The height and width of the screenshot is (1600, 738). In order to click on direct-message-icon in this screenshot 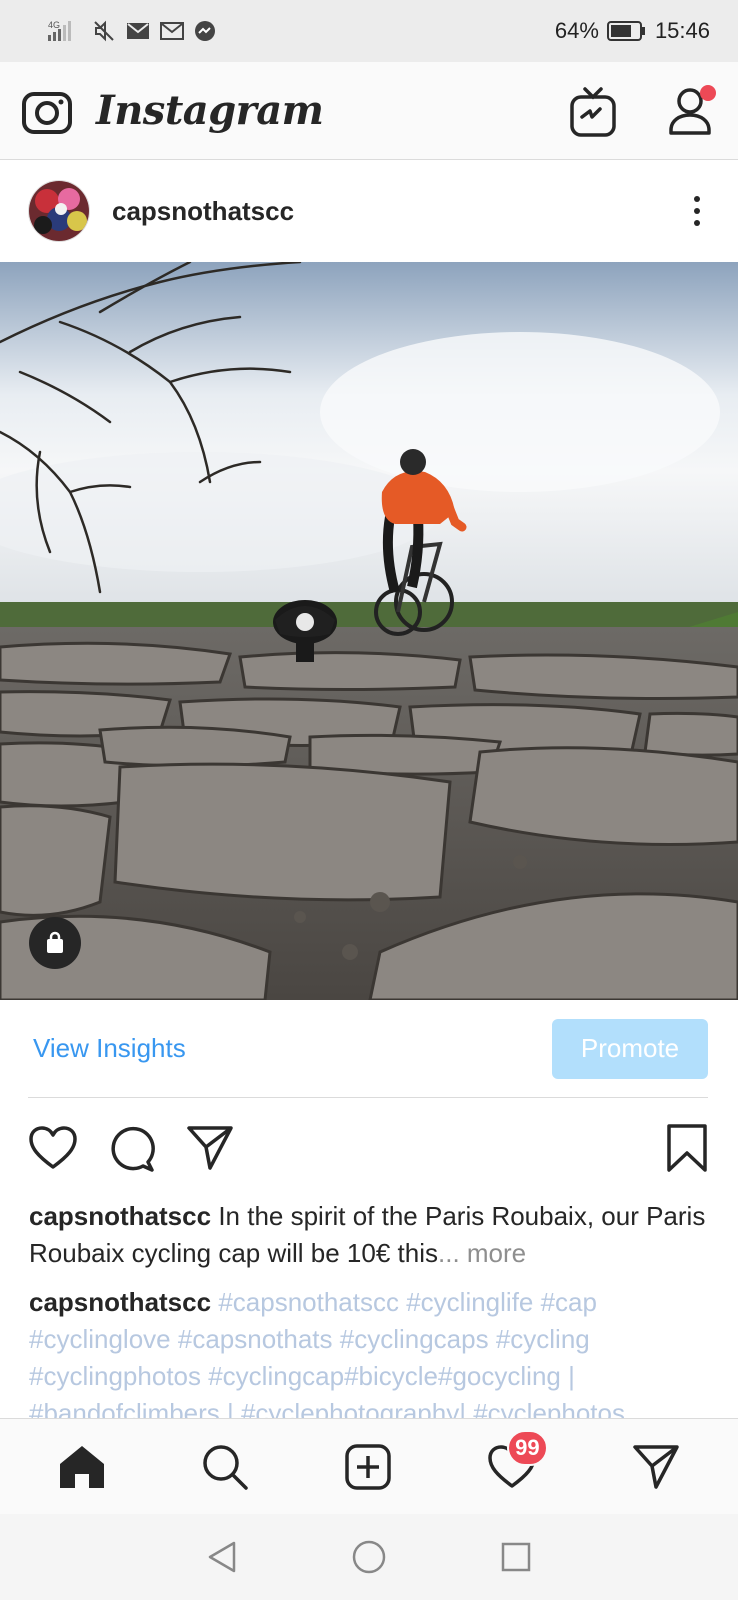, I will do `click(656, 1467)`.